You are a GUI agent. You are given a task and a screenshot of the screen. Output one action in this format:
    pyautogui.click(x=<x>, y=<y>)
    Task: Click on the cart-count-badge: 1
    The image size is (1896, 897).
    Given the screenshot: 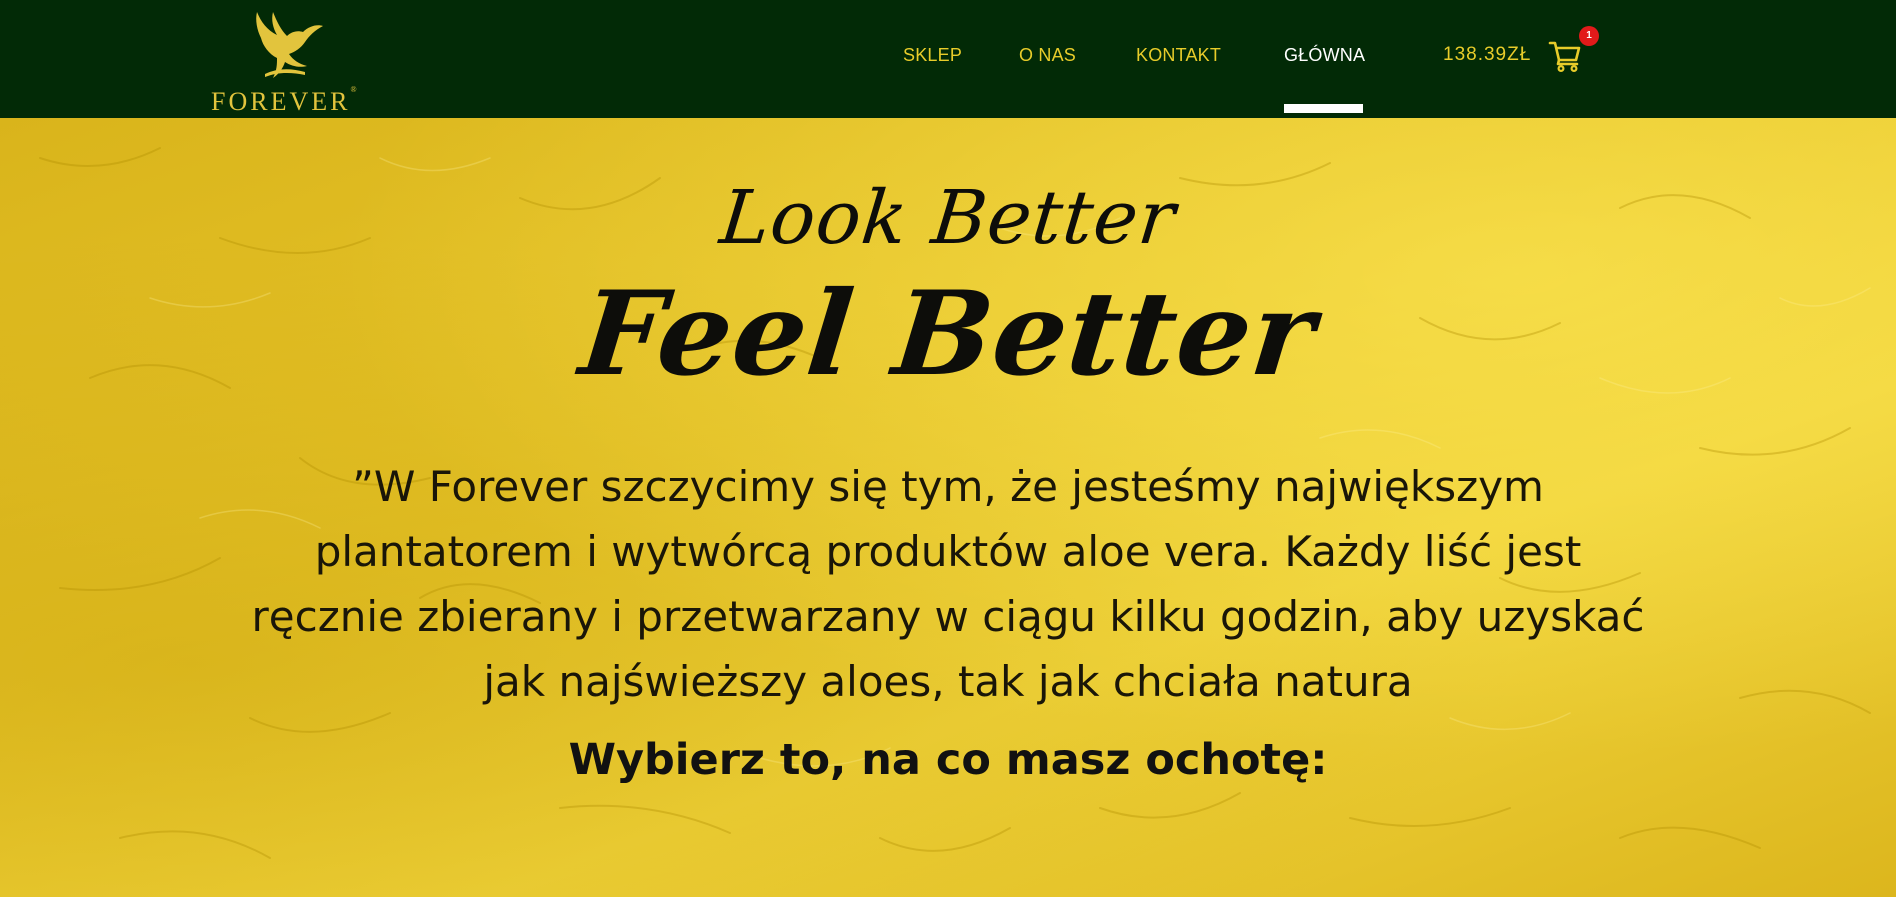 What is the action you would take?
    pyautogui.click(x=1589, y=36)
    